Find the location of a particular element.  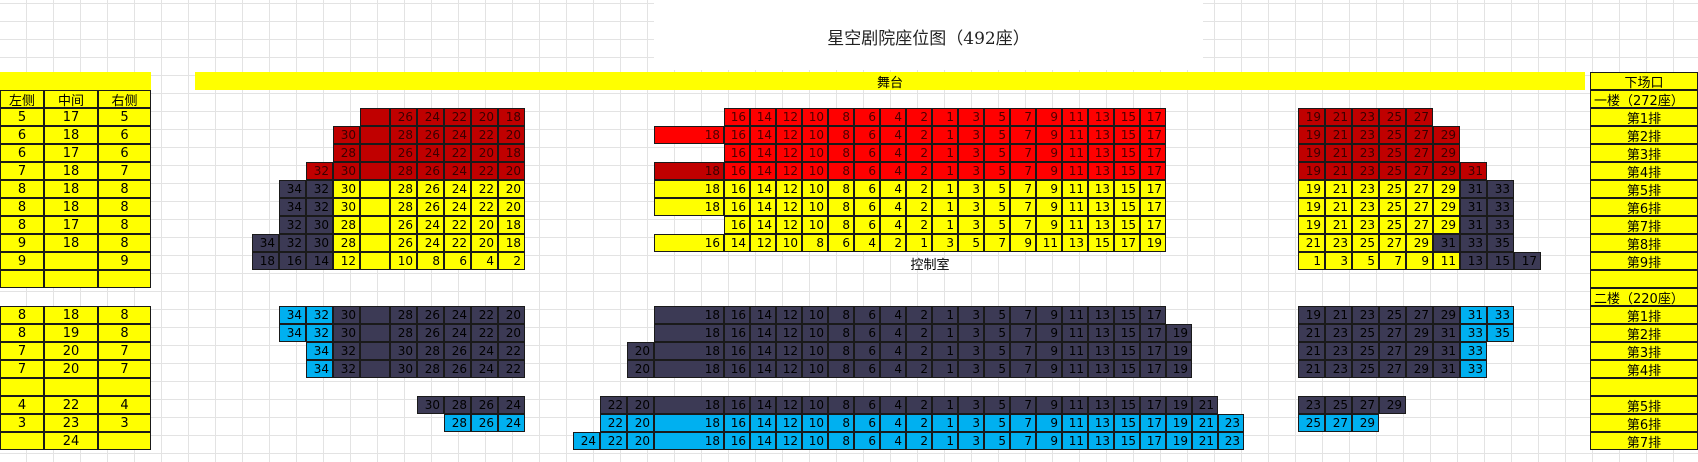

row-label: 第5排 is located at coordinates (1644, 189).